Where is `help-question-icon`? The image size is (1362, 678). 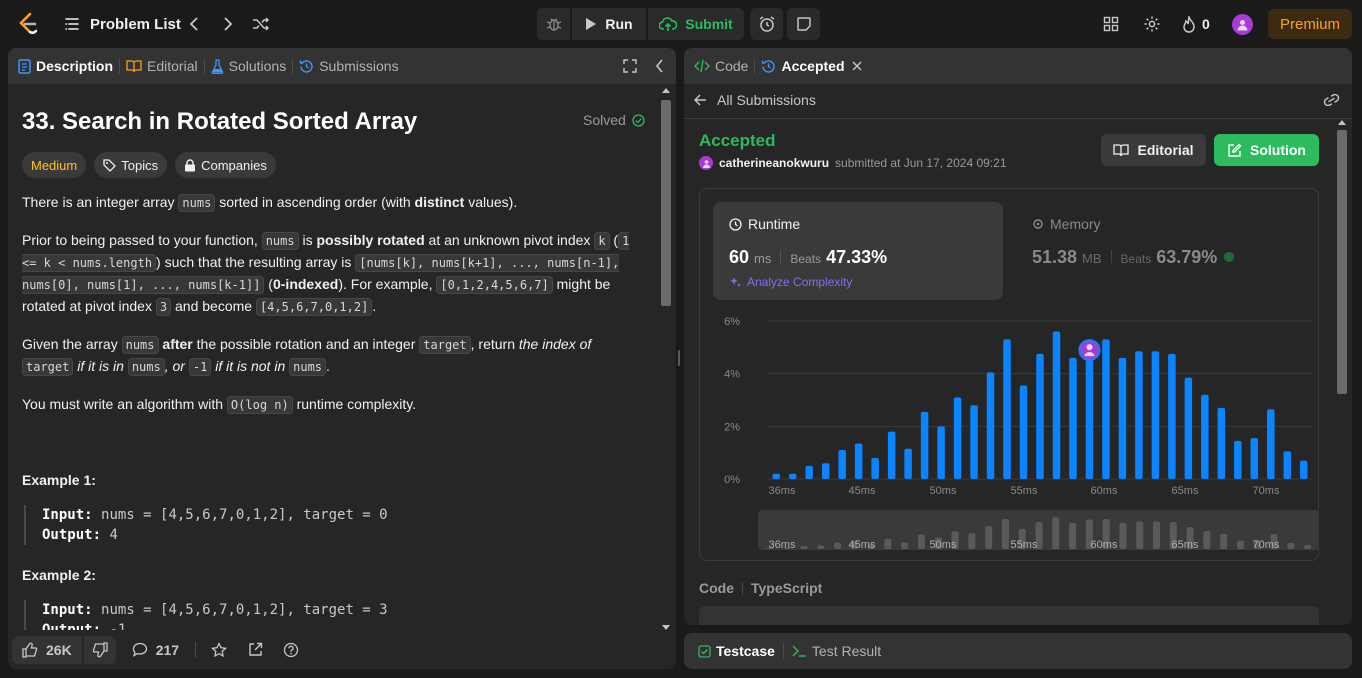 help-question-icon is located at coordinates (291, 650).